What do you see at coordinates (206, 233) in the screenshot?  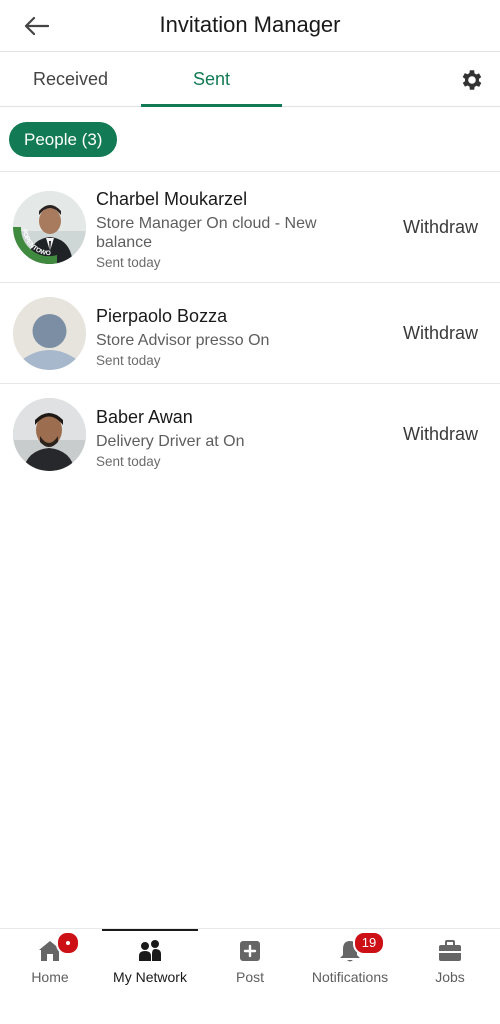 I see `invitee-headline: Store Manager On cloud - New balance` at bounding box center [206, 233].